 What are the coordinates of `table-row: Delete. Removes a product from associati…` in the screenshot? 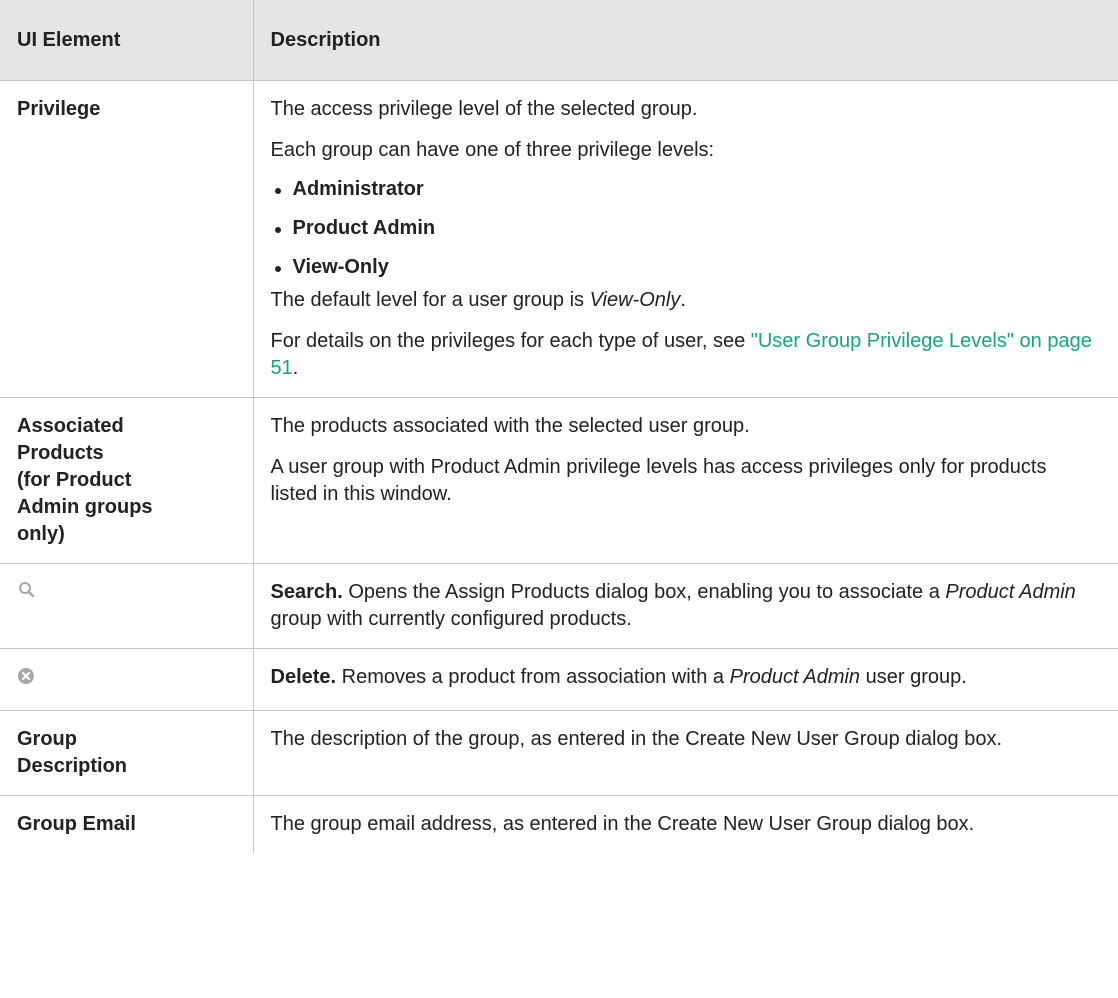 It's located at (559, 679).